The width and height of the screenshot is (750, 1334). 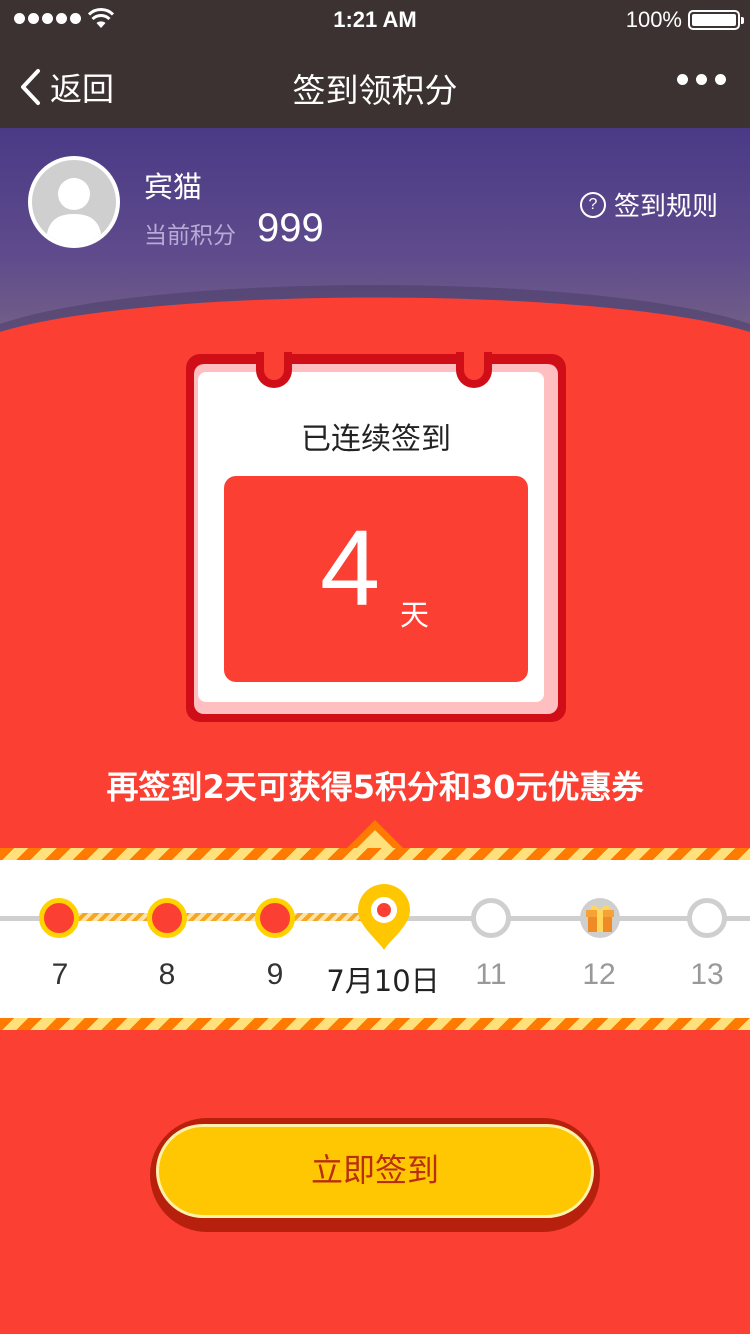 What do you see at coordinates (222, 917) in the screenshot?
I see `timeline-progress` at bounding box center [222, 917].